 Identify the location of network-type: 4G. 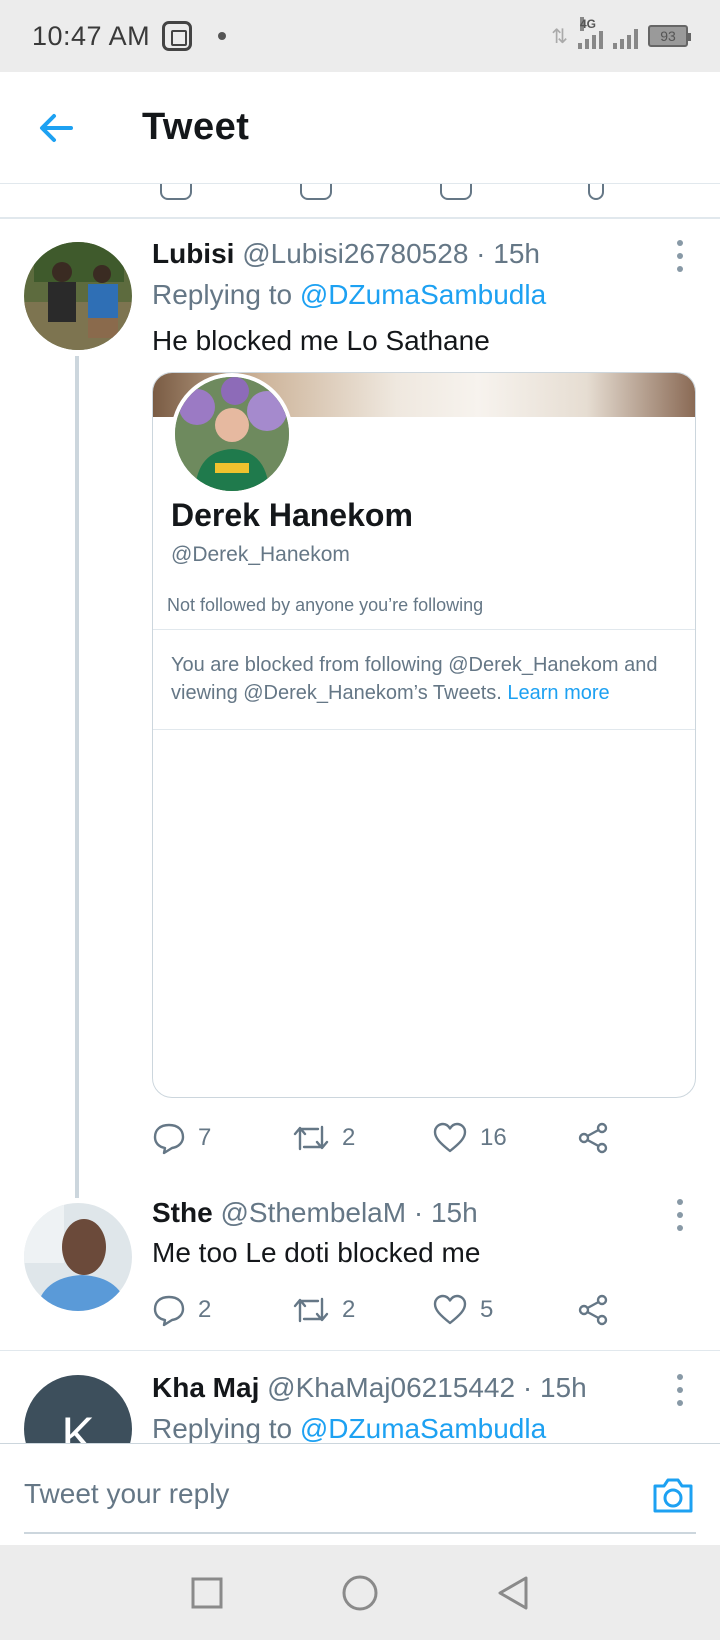
(588, 24).